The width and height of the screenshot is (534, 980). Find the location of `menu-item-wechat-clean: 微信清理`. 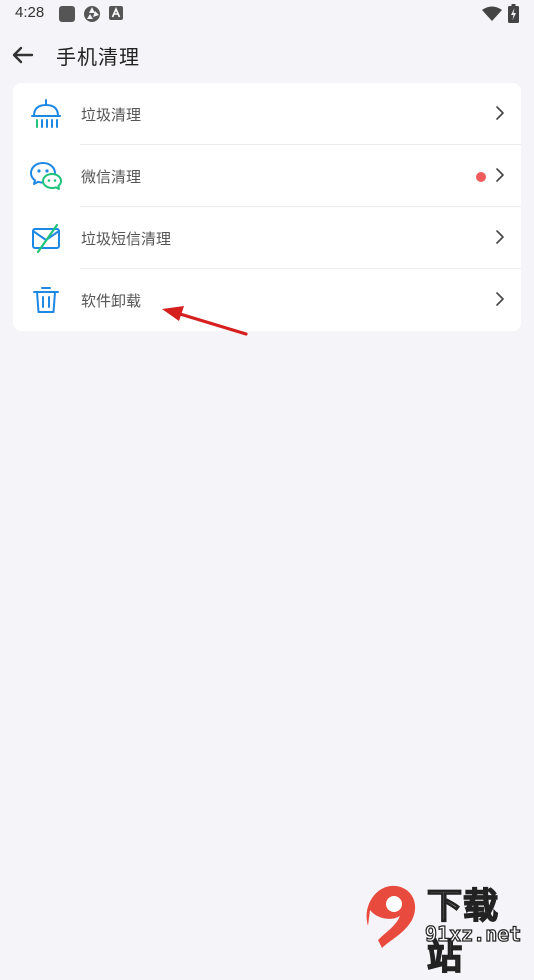

menu-item-wechat-clean: 微信清理 is located at coordinates (267, 176).